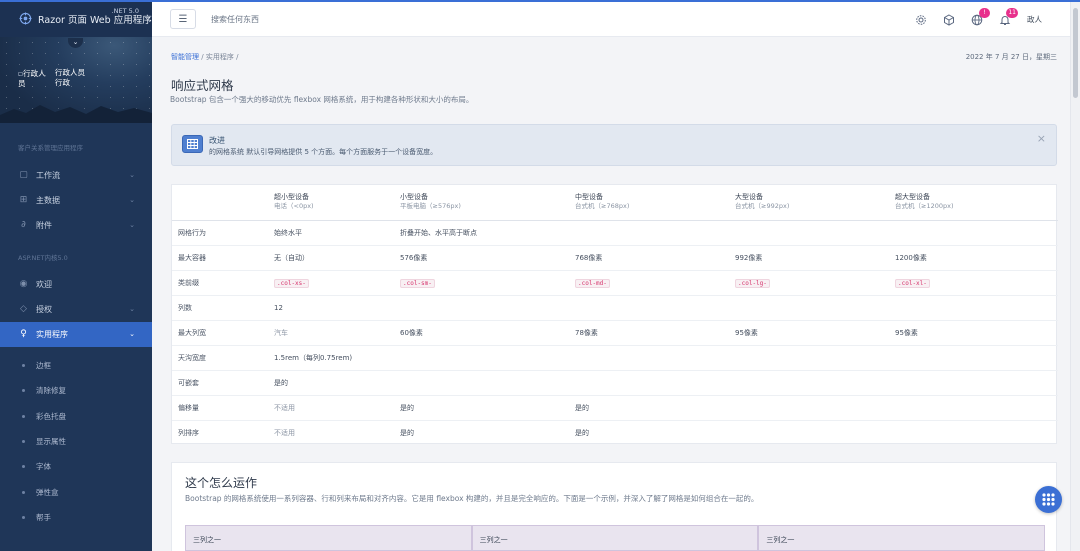 This screenshot has width=1080, height=551. Describe the element at coordinates (51, 416) in the screenshot. I see `sidebar-subitem-label: 彩色托盘` at that location.